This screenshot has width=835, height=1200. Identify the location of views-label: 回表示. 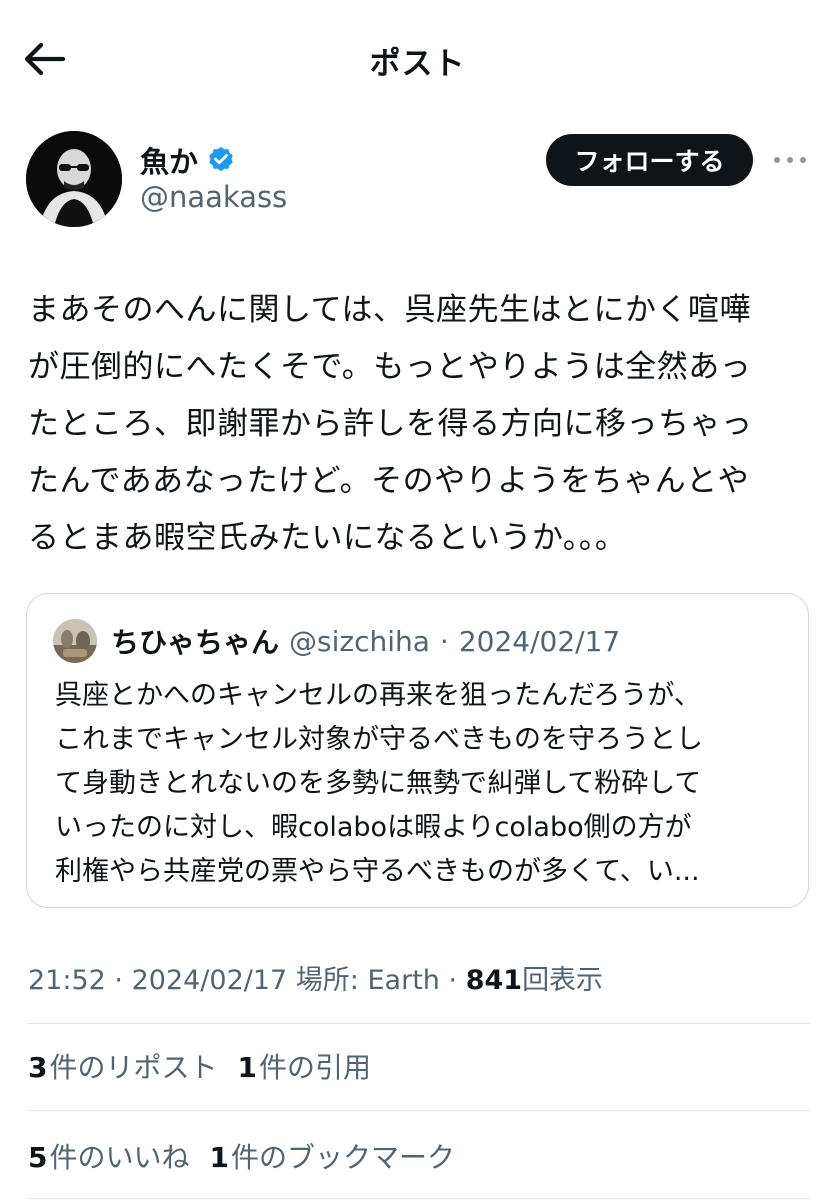
(563, 980).